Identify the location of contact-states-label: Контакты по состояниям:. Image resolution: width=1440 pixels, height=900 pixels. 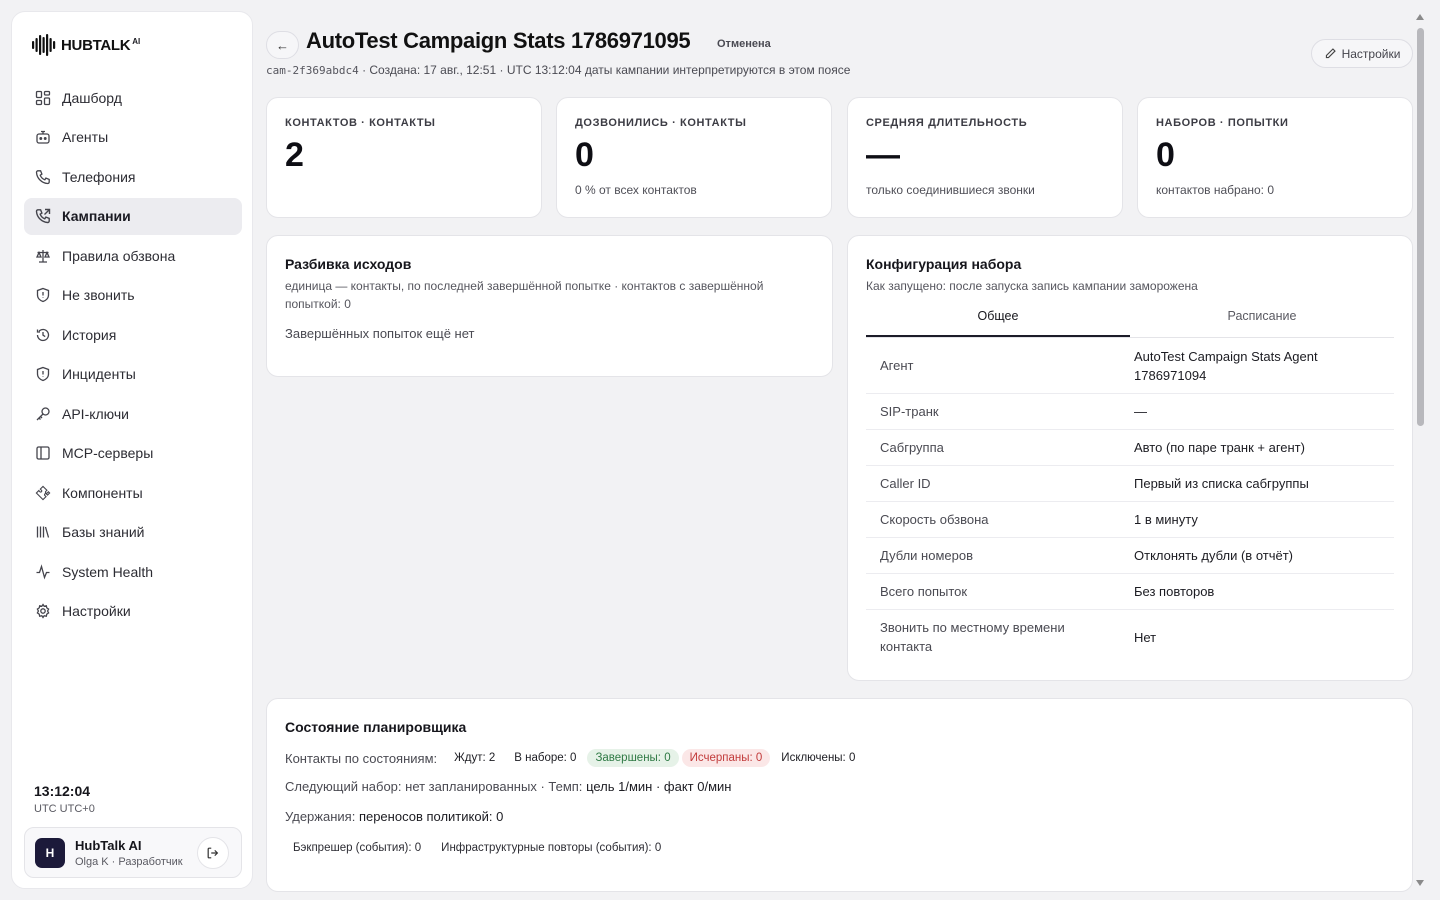
(361, 758).